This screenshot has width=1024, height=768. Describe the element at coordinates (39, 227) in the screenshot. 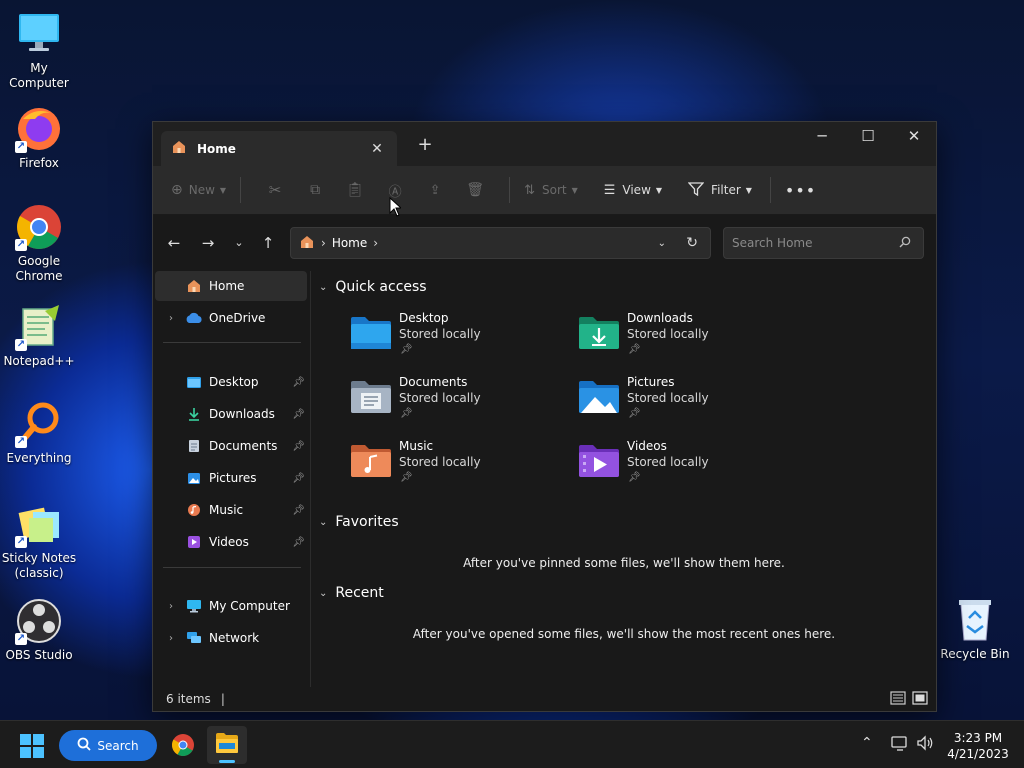

I see `chrome-icon: ↗` at that location.